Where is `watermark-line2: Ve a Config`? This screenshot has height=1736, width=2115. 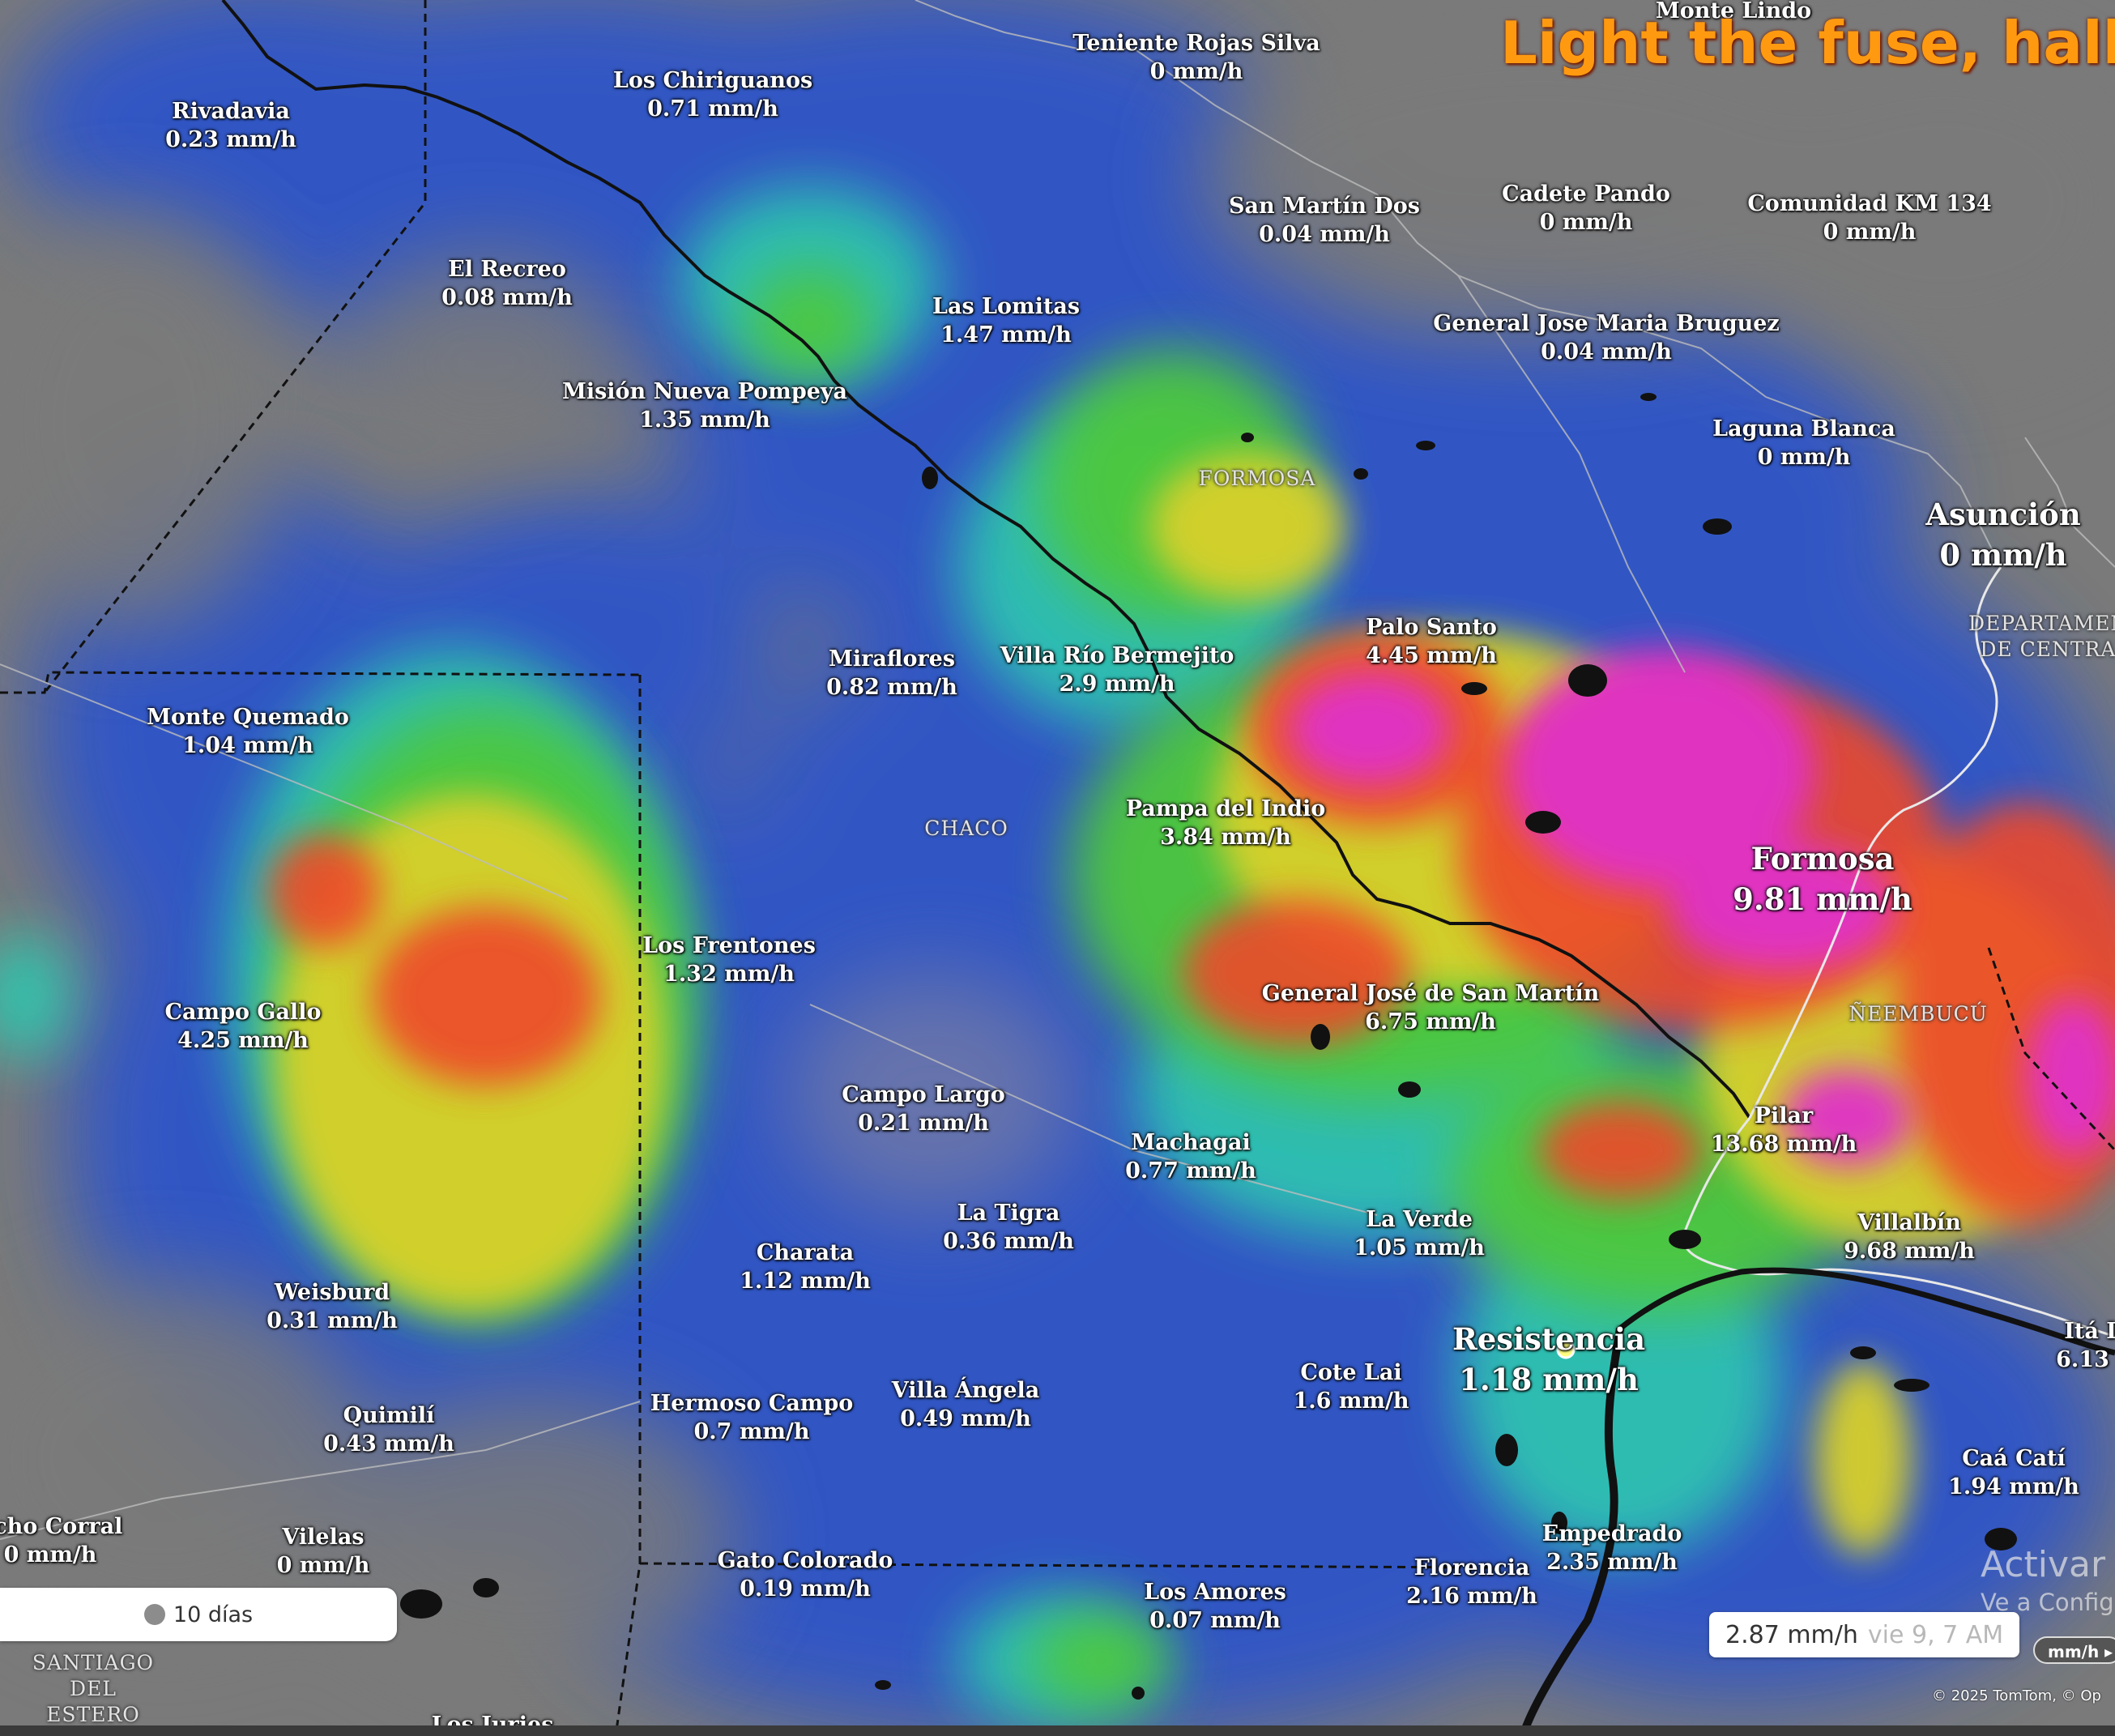 watermark-line2: Ve a Config is located at coordinates (2047, 1602).